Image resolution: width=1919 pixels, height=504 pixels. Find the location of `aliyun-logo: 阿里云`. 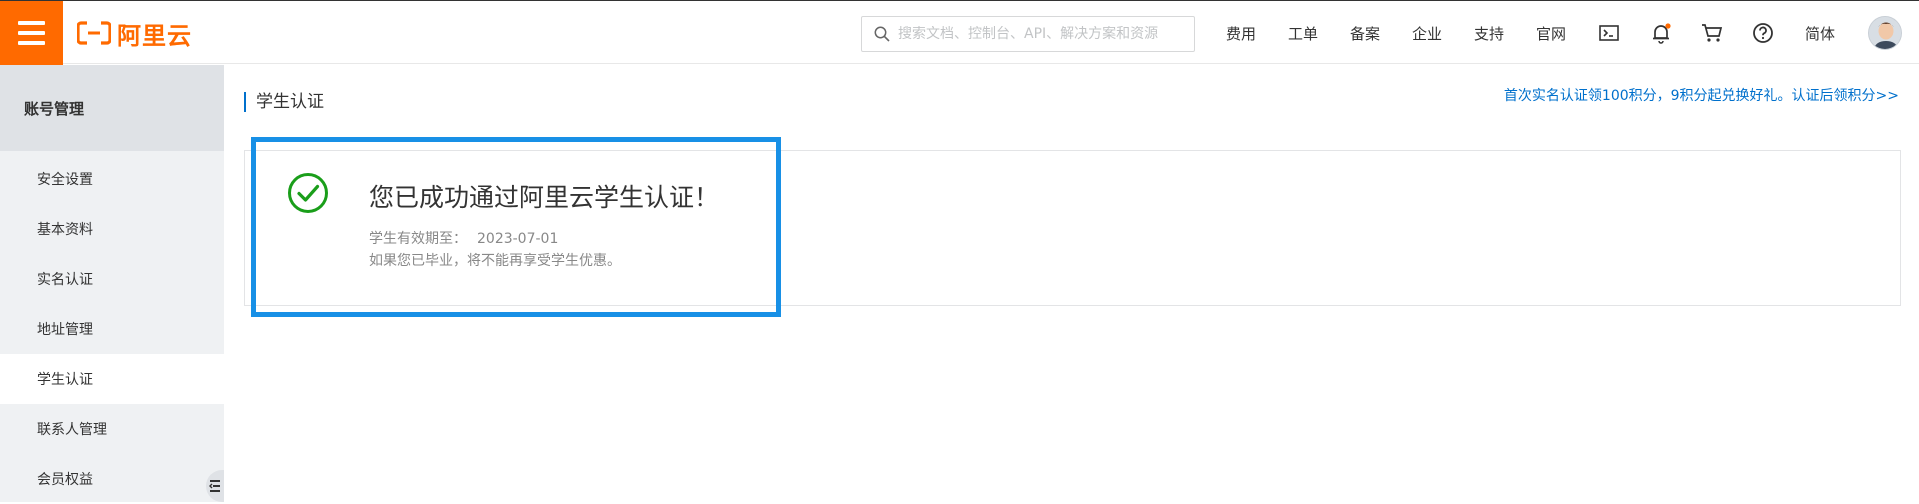

aliyun-logo: 阿里云 is located at coordinates (134, 33).